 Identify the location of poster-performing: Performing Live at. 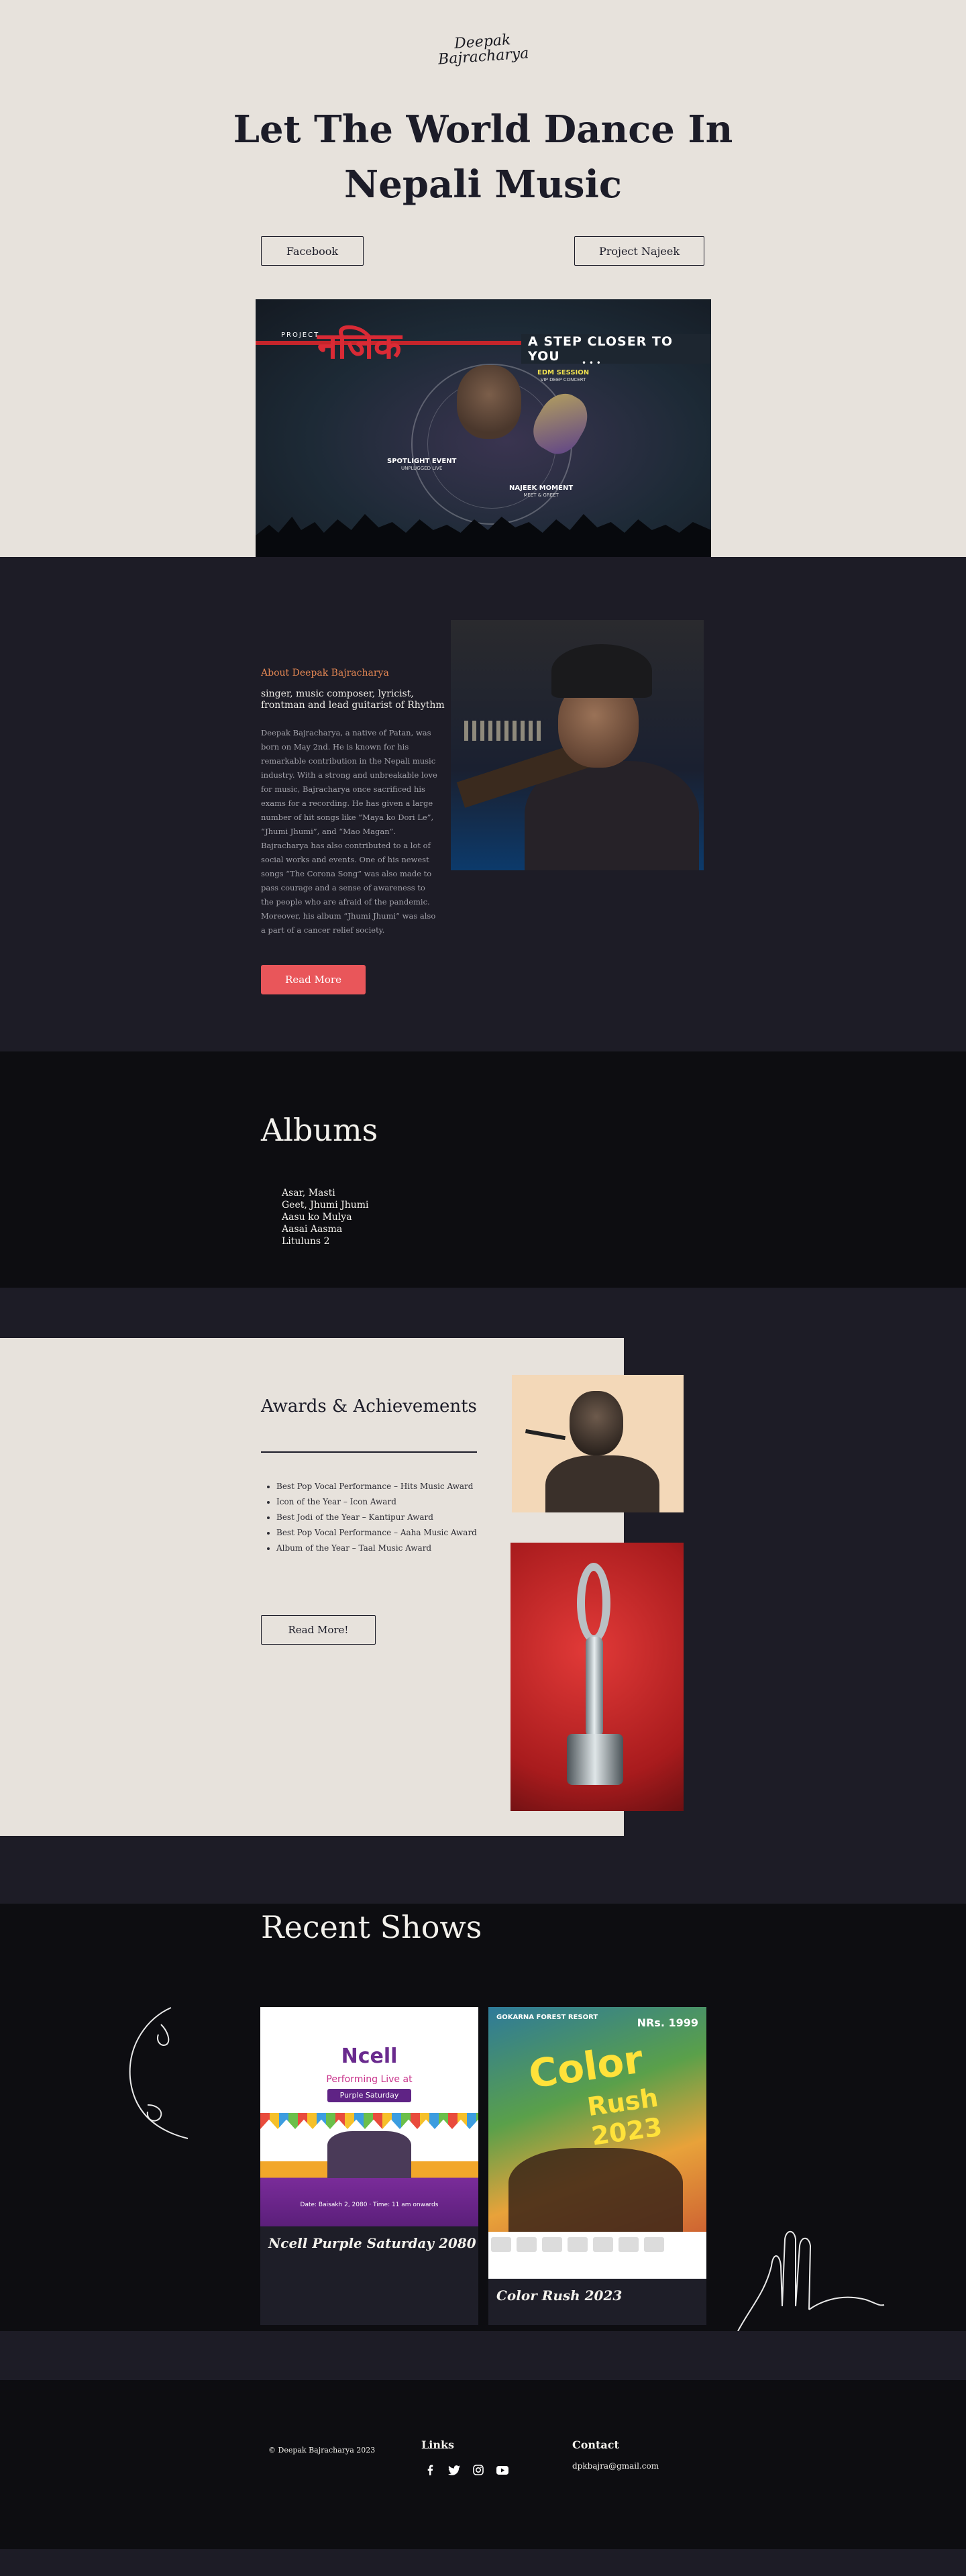
(369, 2079).